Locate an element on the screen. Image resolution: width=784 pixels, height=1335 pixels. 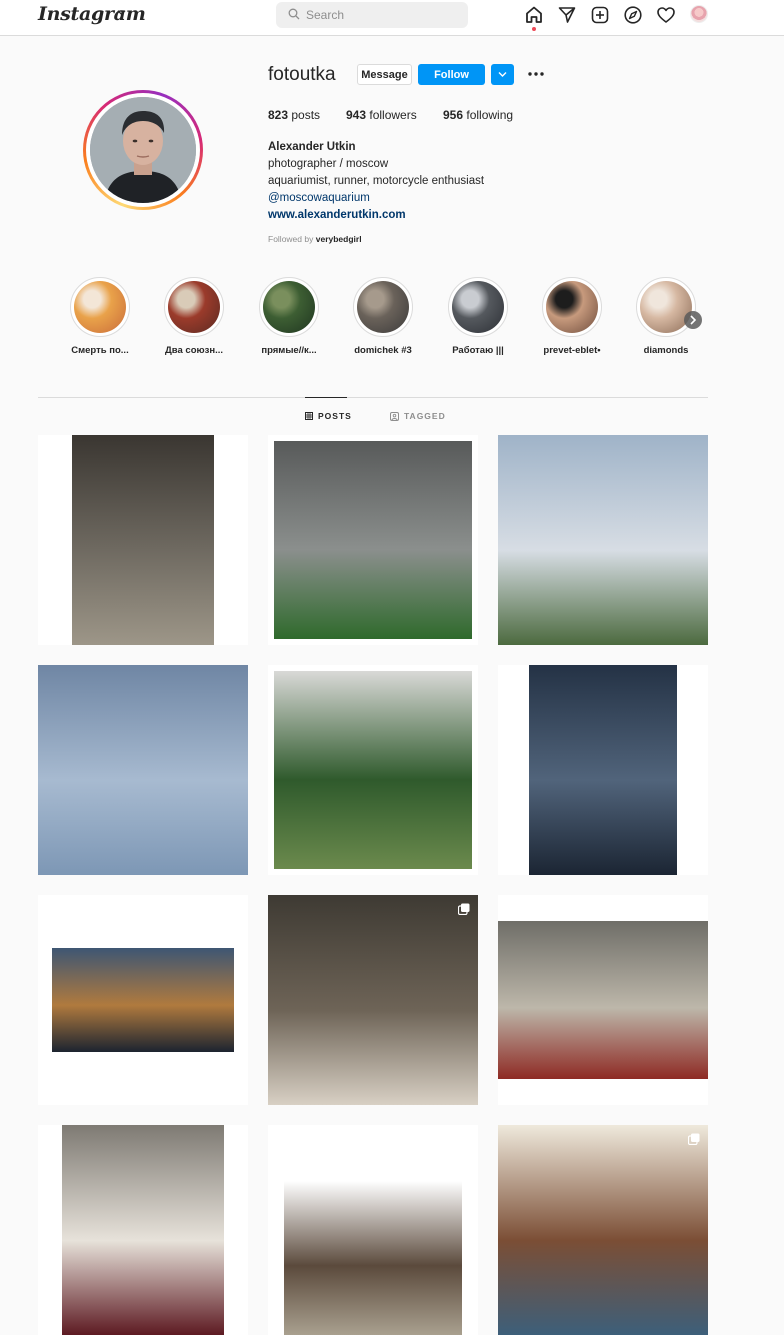
instagram-logo: Instagram is located at coordinates (92, 14).